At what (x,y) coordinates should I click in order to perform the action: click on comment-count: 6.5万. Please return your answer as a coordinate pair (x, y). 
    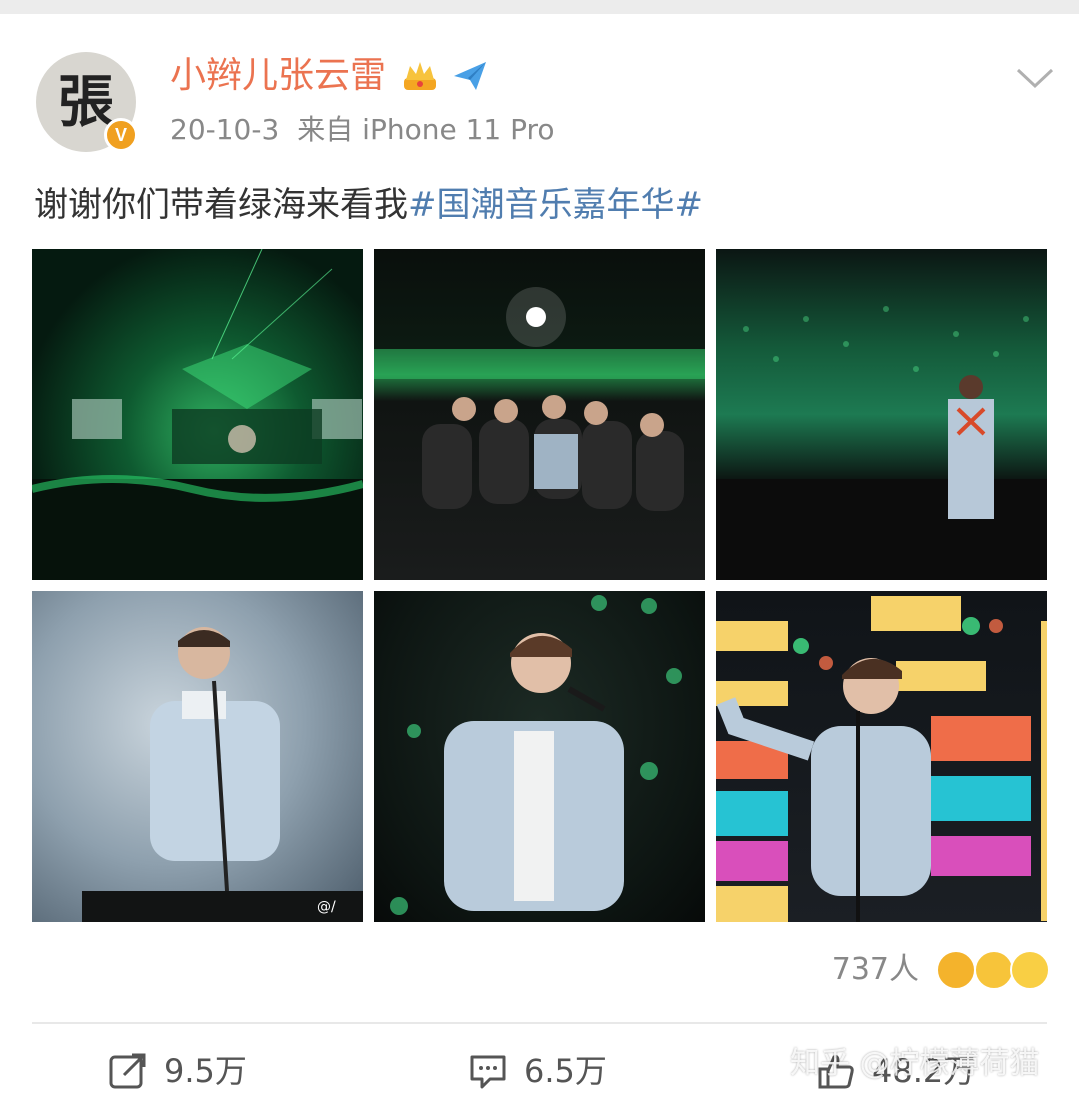
    Looking at the image, I should click on (565, 1071).